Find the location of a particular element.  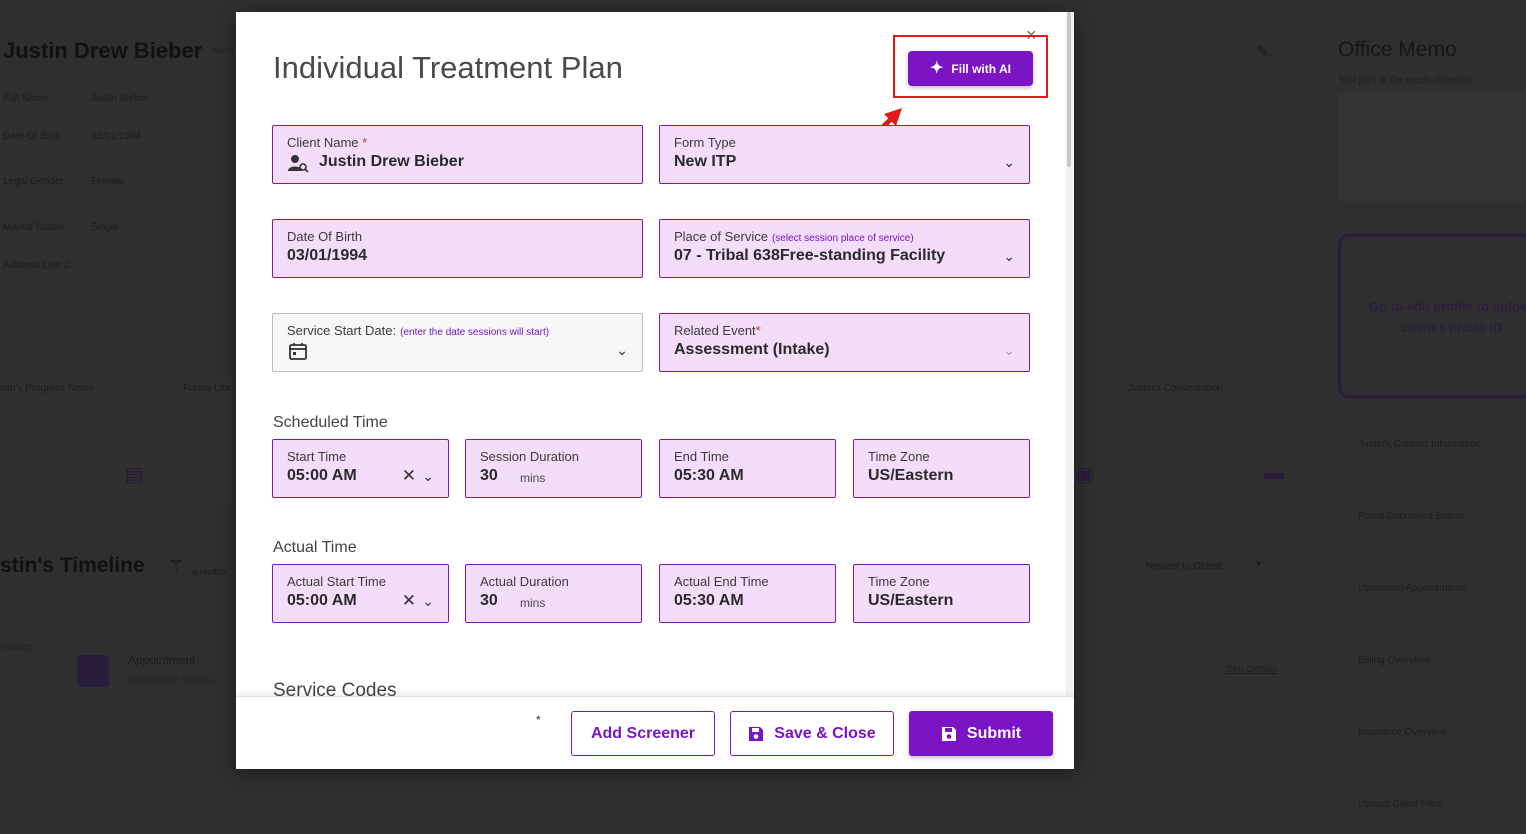

dob-label: Date Of Birth is located at coordinates (325, 236).